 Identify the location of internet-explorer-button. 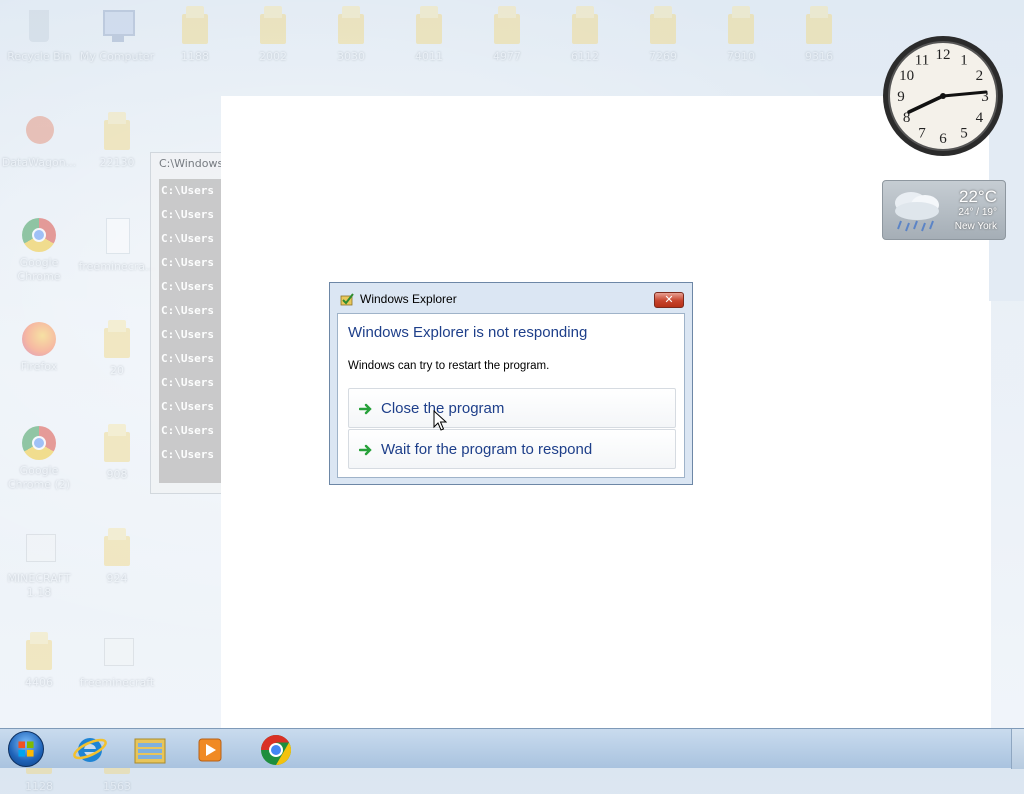
(90, 749).